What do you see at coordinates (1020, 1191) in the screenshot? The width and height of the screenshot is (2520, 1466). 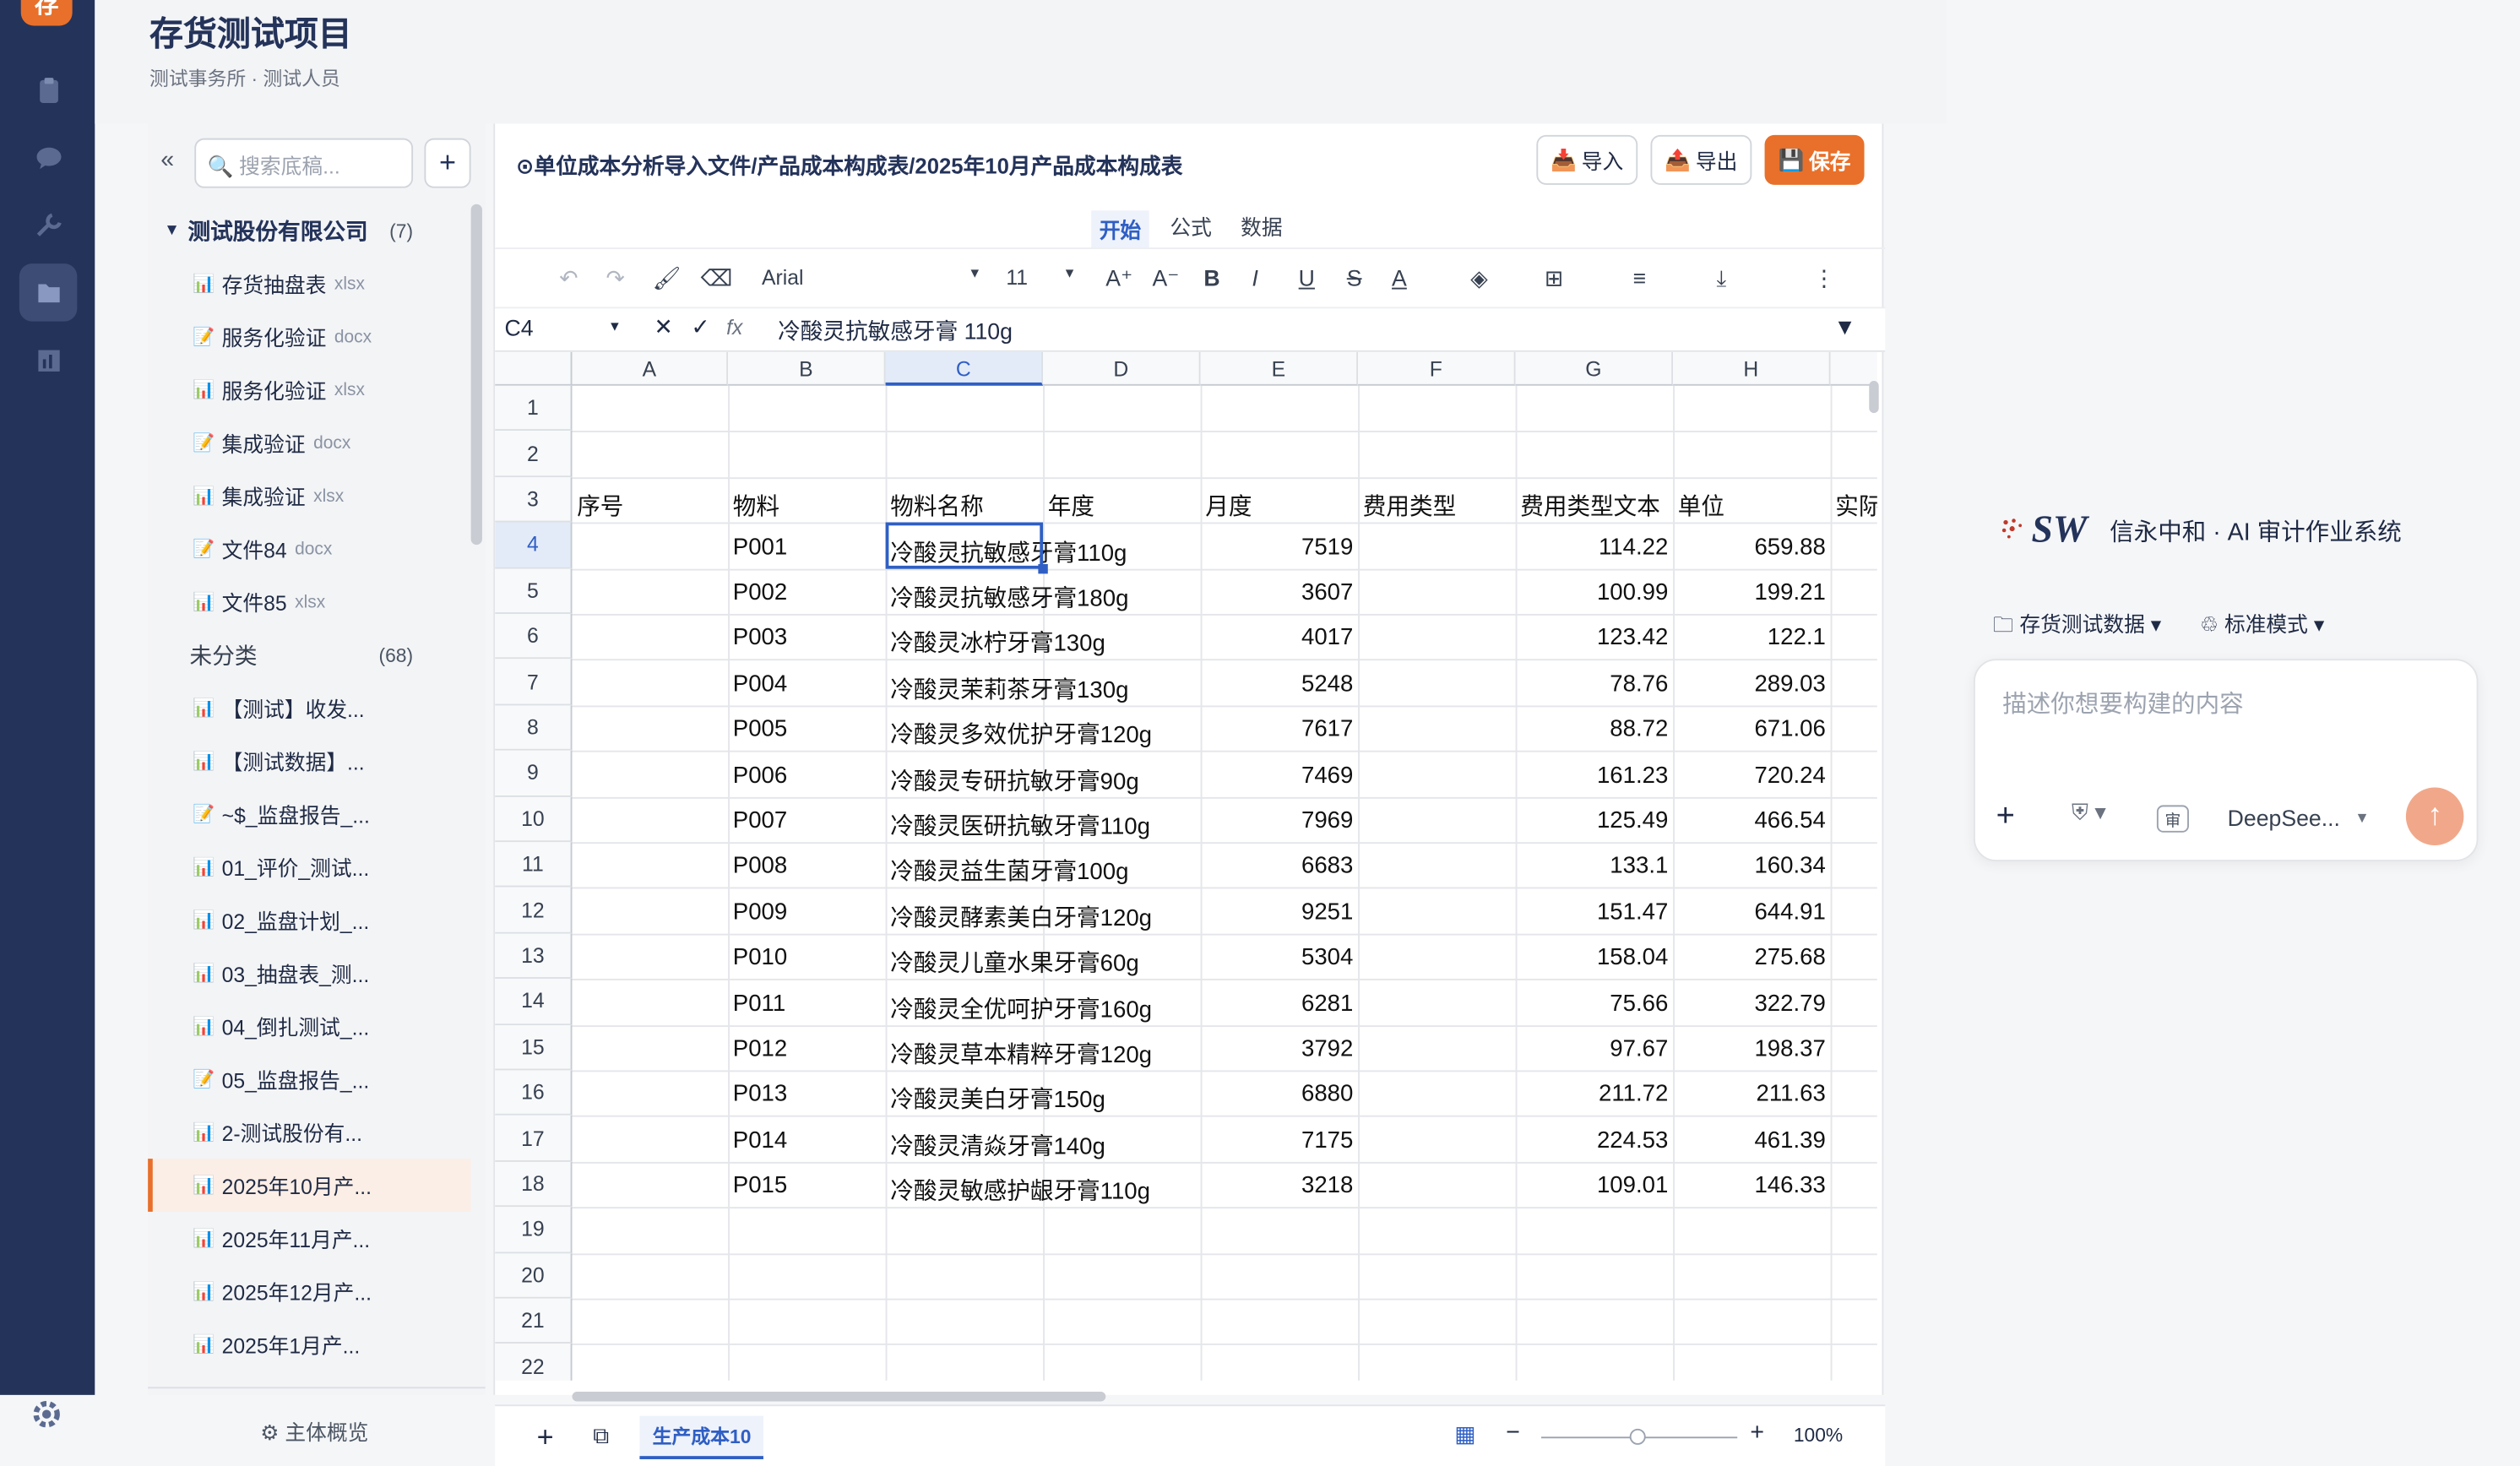 I see `material-name: 冷酸灵敏感护龈牙膏110g` at bounding box center [1020, 1191].